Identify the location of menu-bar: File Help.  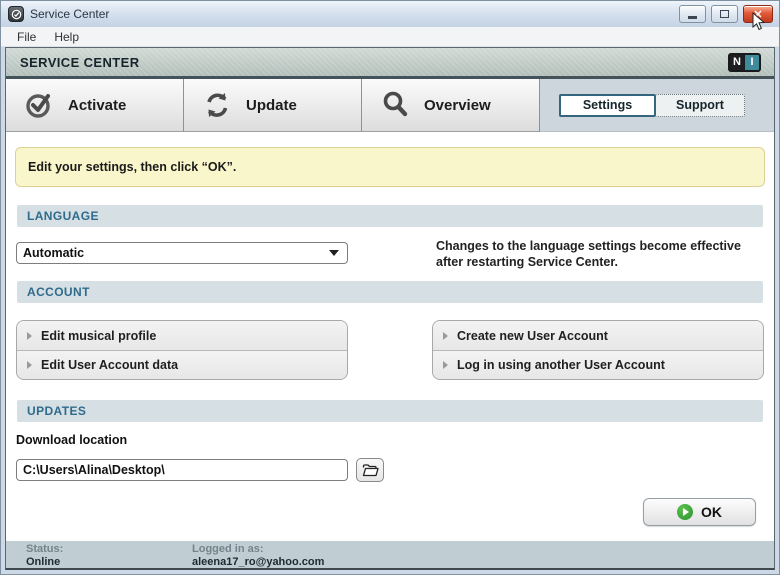
(390, 37).